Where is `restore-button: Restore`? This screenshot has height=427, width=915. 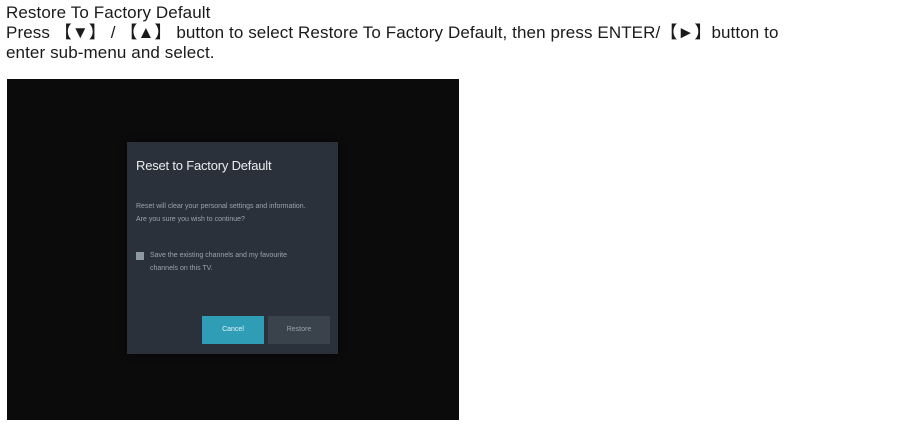 restore-button: Restore is located at coordinates (299, 330).